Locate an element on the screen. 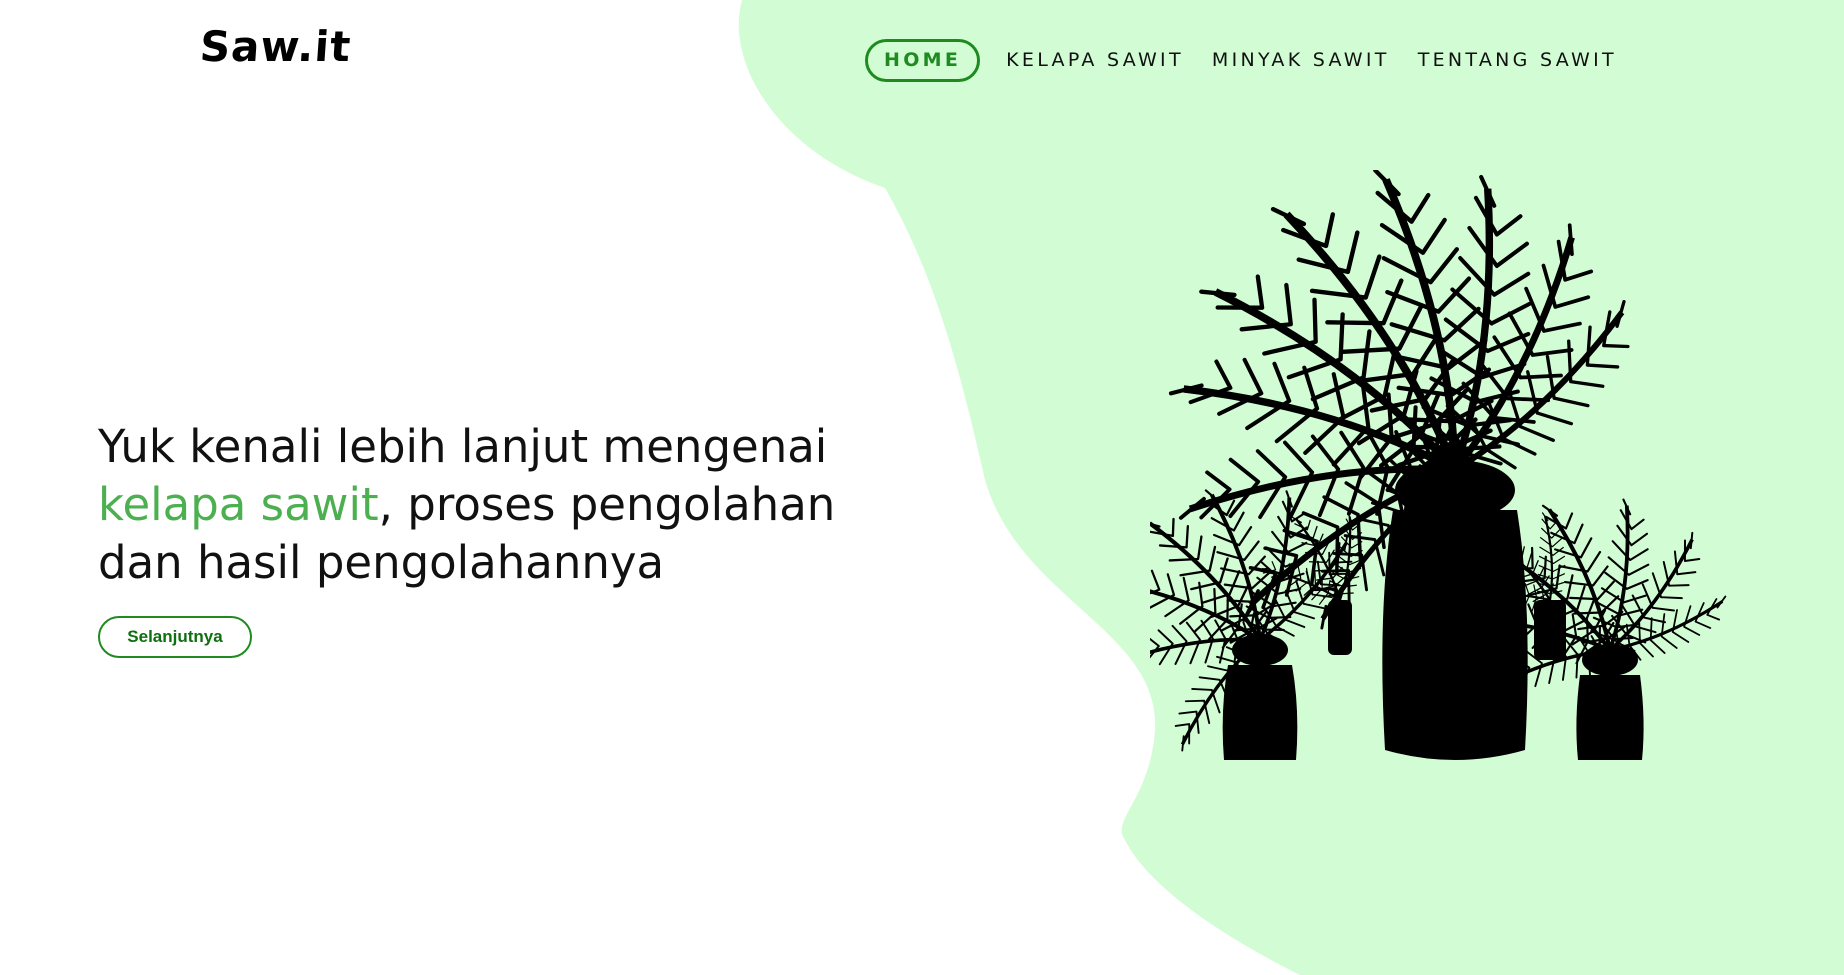  nav-tentang-sawit: TENTANG SAWIT is located at coordinates (1517, 60).